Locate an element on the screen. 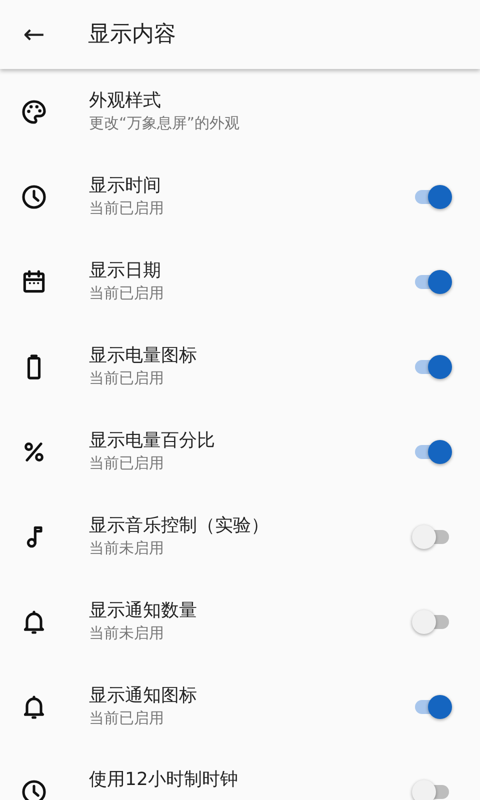 The image size is (480, 800). screen-title: 显示内容 is located at coordinates (132, 35).